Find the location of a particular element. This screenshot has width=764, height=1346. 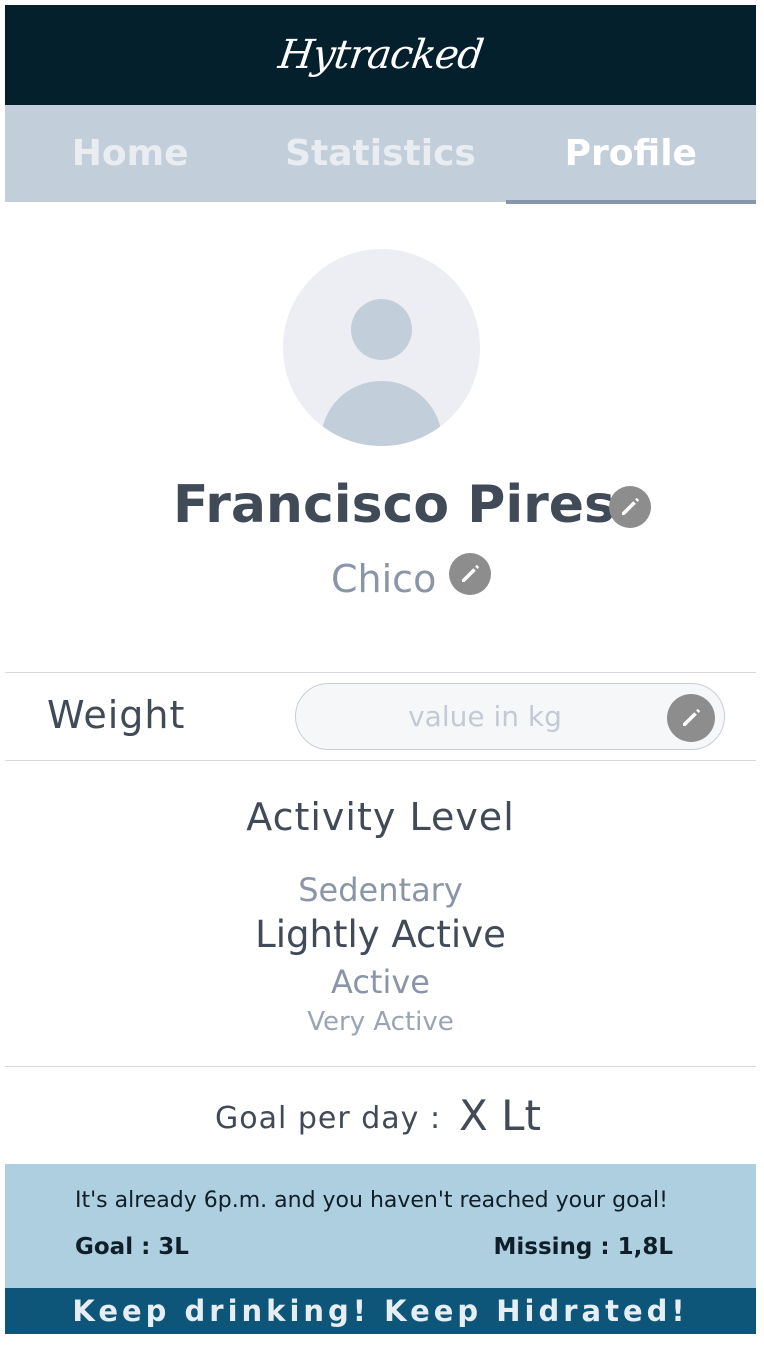

activity-option-active: Active is located at coordinates (380, 982).